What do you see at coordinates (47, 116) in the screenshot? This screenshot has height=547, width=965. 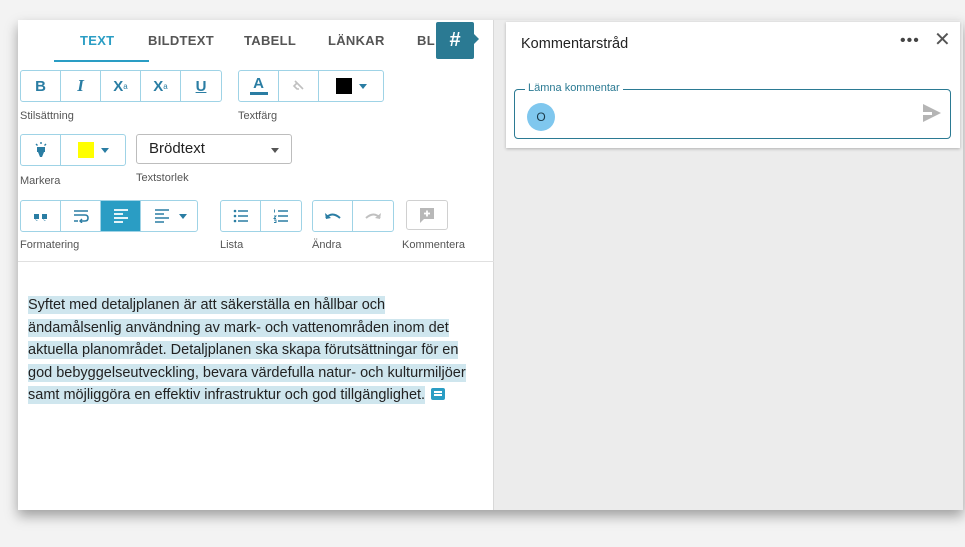 I see `group-label-stilsattning: Stilsättning` at bounding box center [47, 116].